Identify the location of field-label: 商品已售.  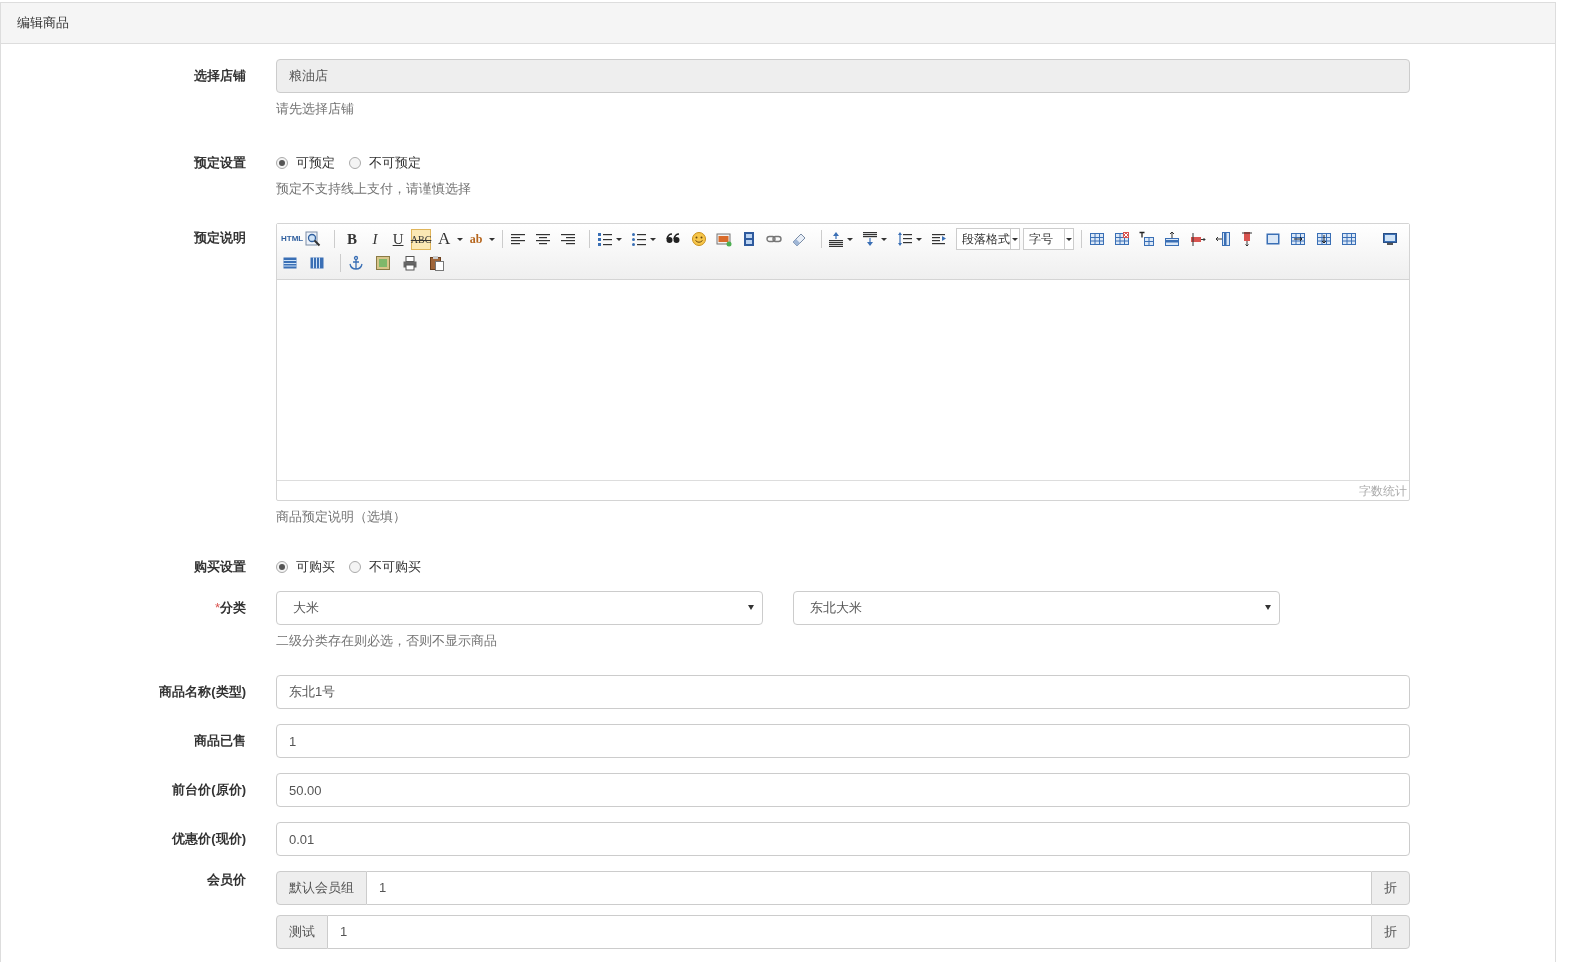
(220, 740).